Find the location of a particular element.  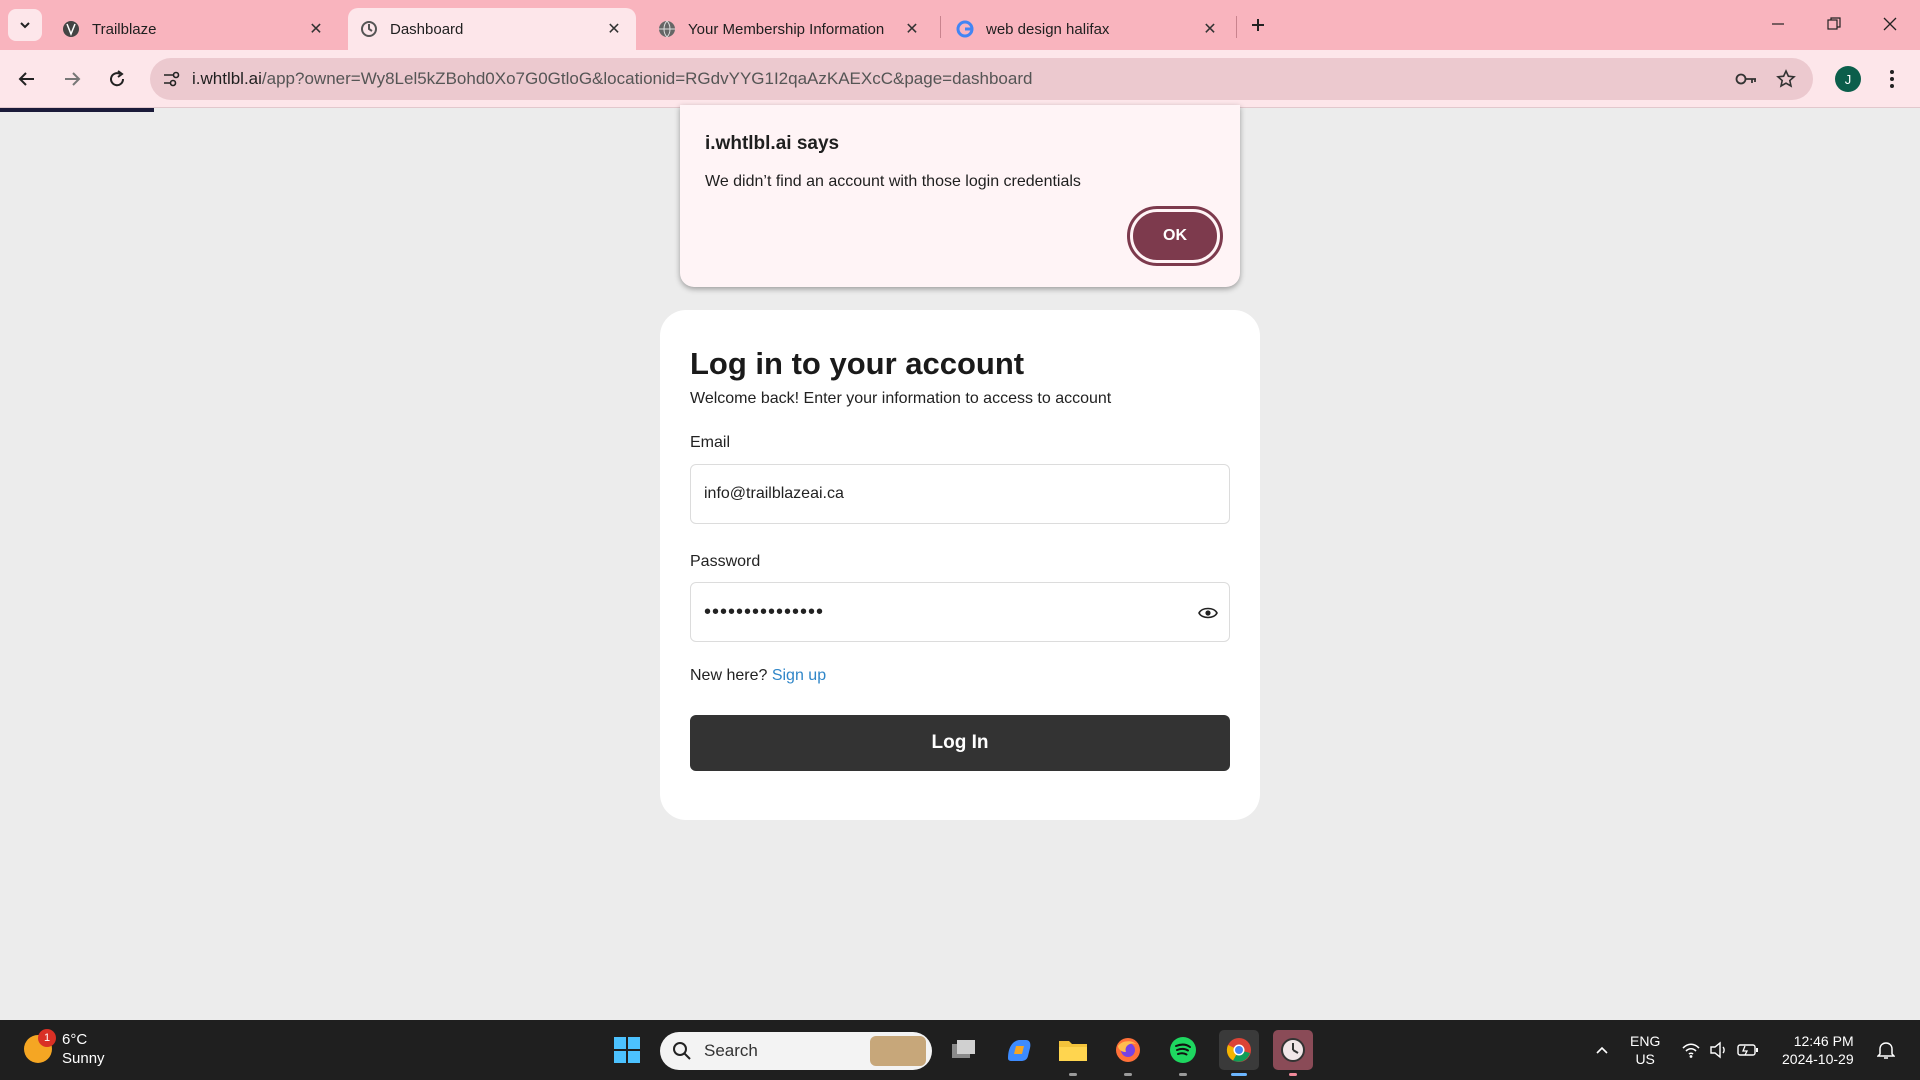

password-field: ••••••••••••••• is located at coordinates (960, 612).